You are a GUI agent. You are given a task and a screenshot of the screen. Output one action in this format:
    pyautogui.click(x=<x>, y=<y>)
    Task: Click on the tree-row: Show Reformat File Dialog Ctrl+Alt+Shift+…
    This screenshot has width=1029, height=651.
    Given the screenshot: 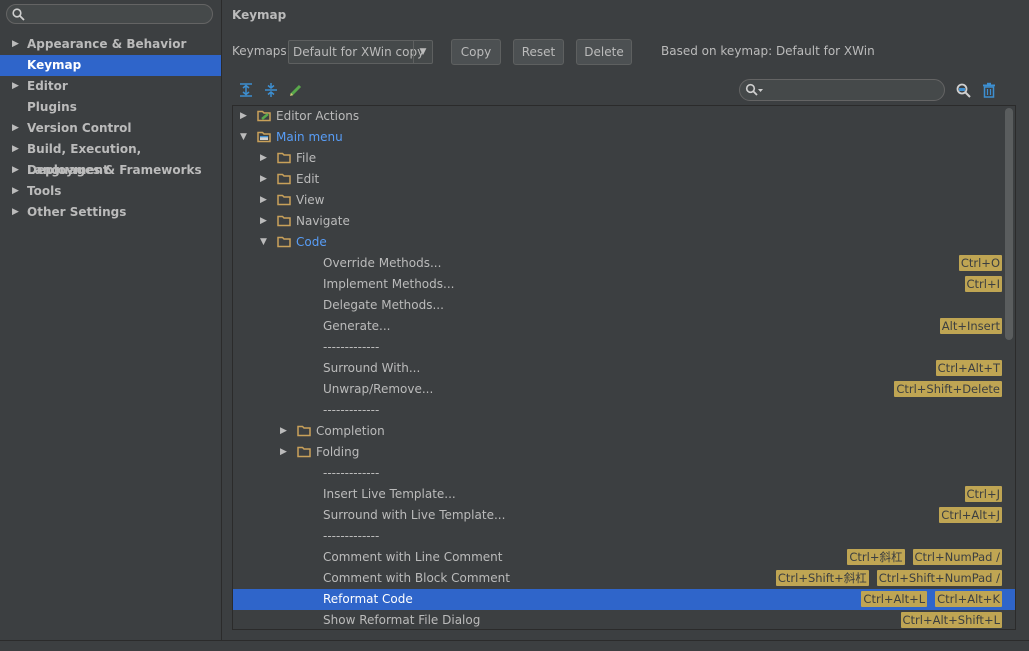 What is the action you would take?
    pyautogui.click(x=624, y=619)
    